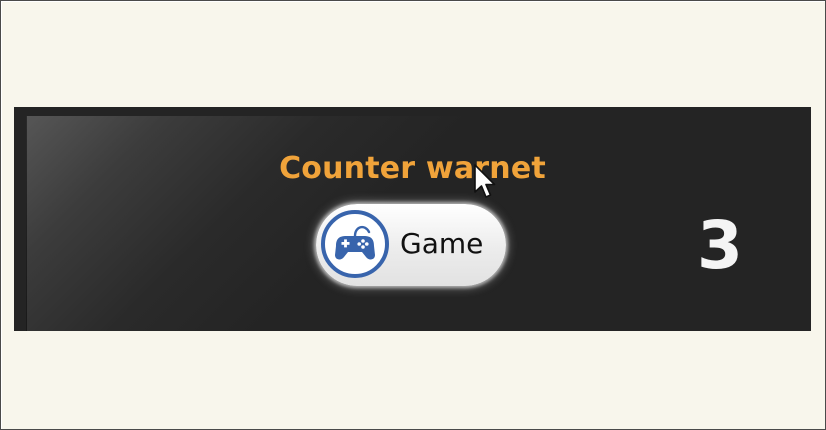 The image size is (826, 430). What do you see at coordinates (412, 168) in the screenshot?
I see `panel-title: Counter warnet` at bounding box center [412, 168].